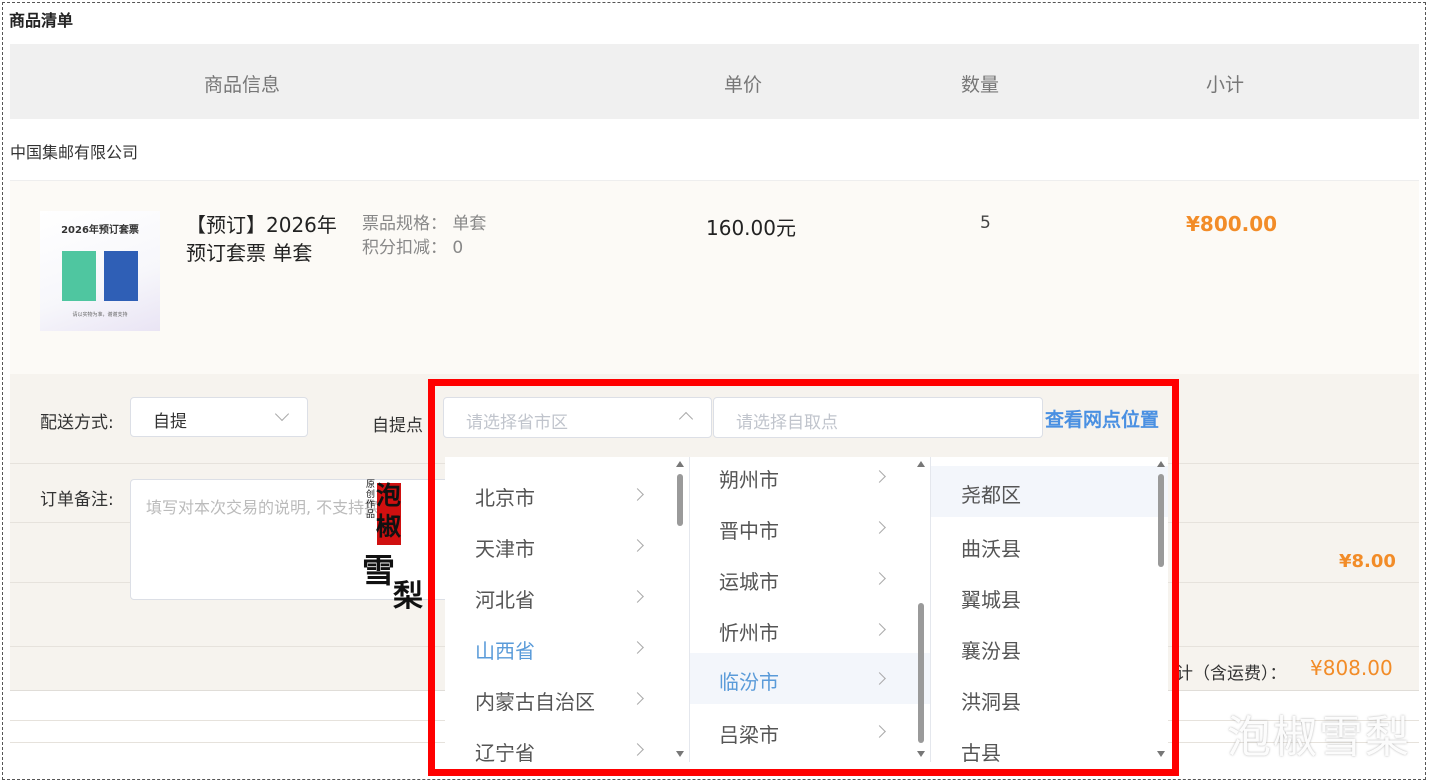 The height and width of the screenshot is (784, 1430). What do you see at coordinates (79, 276) in the screenshot?
I see `stamp-green` at bounding box center [79, 276].